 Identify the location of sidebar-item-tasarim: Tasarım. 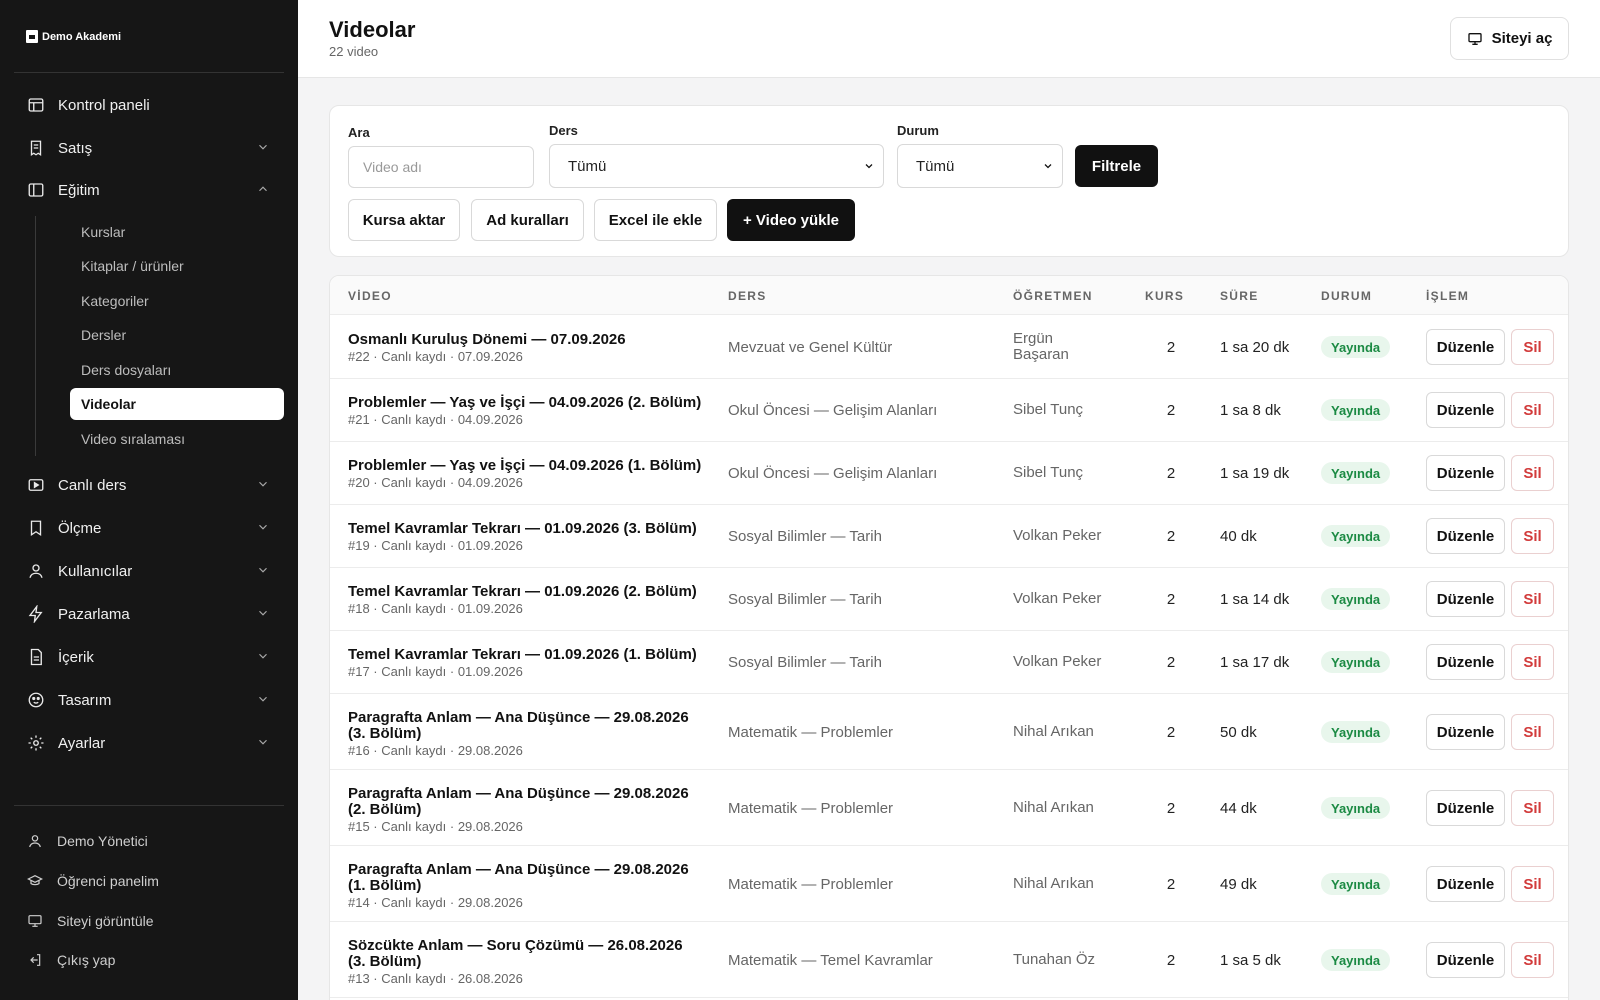
(149, 700).